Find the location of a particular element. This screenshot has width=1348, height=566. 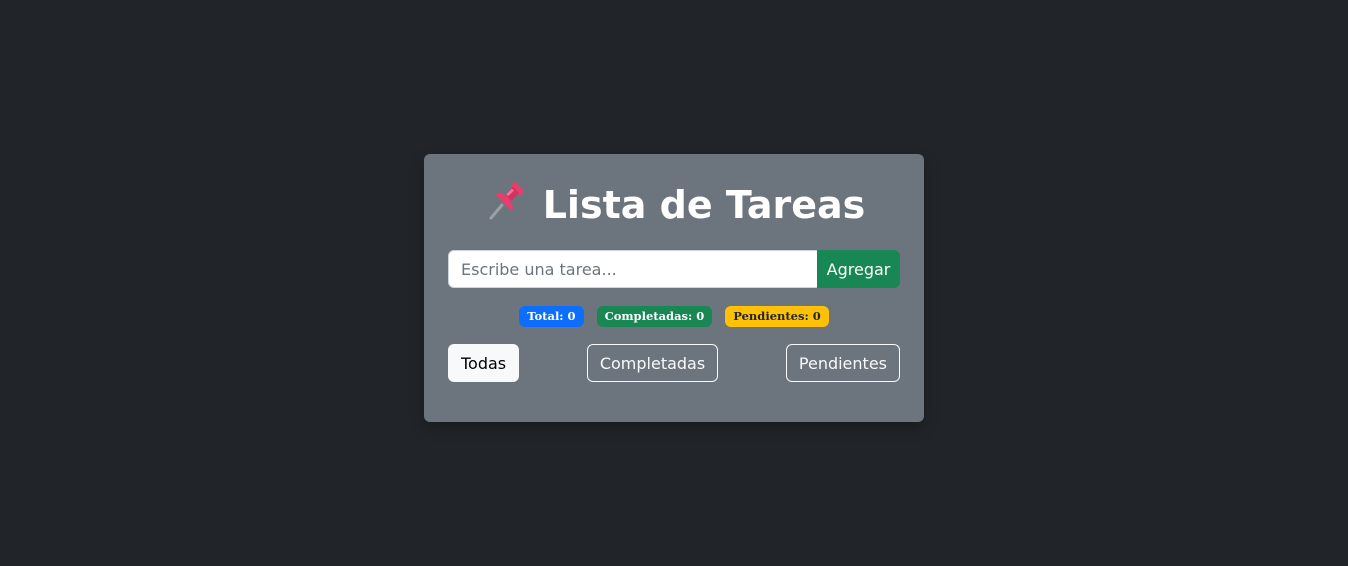

page-title: Lista de Tareas is located at coordinates (674, 204).